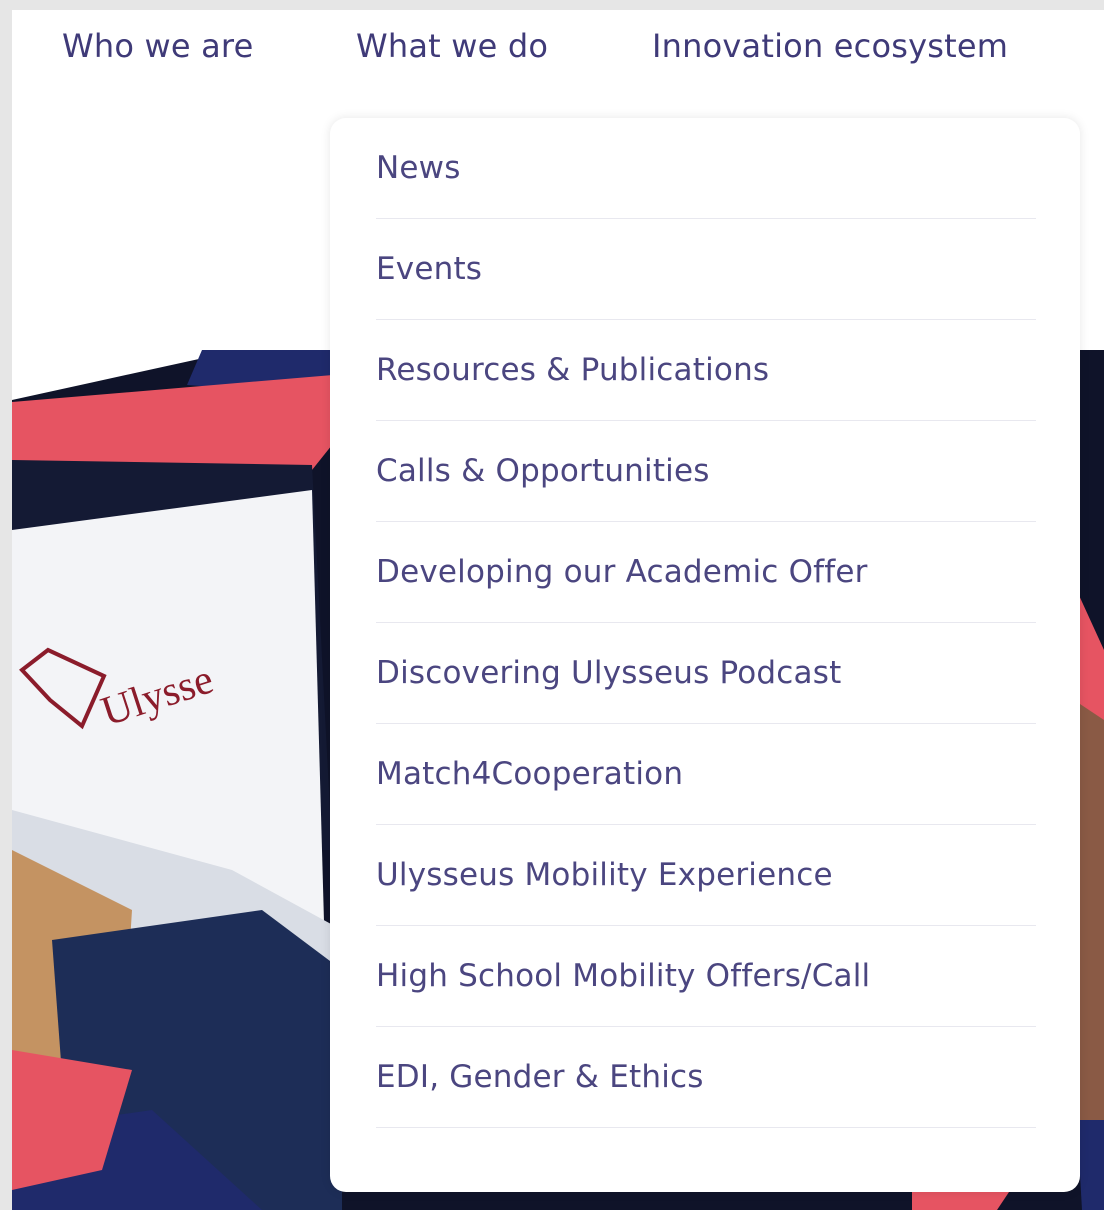 This screenshot has height=1210, width=1104. I want to click on nav-innovation-ecosystem: Innovation ecosystem, so click(830, 46).